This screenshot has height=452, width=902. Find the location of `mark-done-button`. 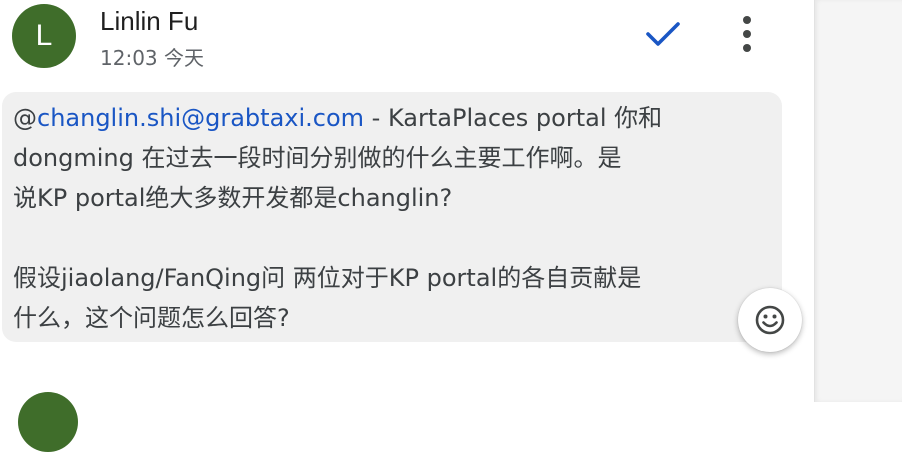

mark-done-button is located at coordinates (663, 34).